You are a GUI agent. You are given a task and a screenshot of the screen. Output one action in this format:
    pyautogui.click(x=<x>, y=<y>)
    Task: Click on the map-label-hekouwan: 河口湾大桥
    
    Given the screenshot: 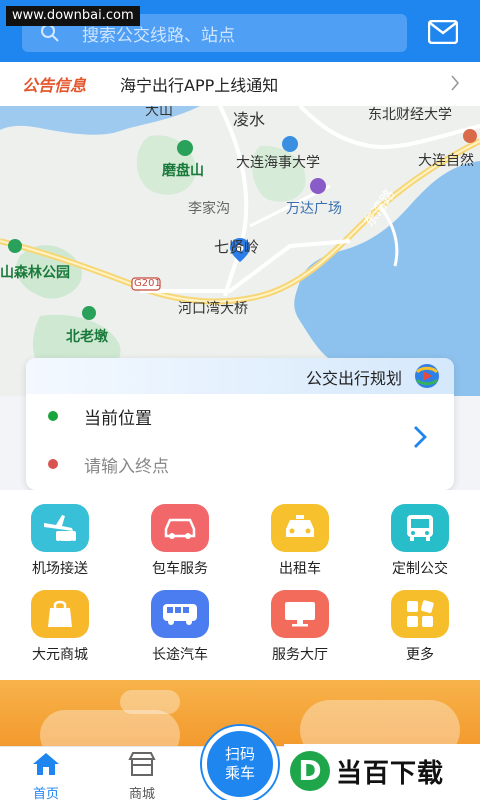 What is the action you would take?
    pyautogui.click(x=213, y=309)
    